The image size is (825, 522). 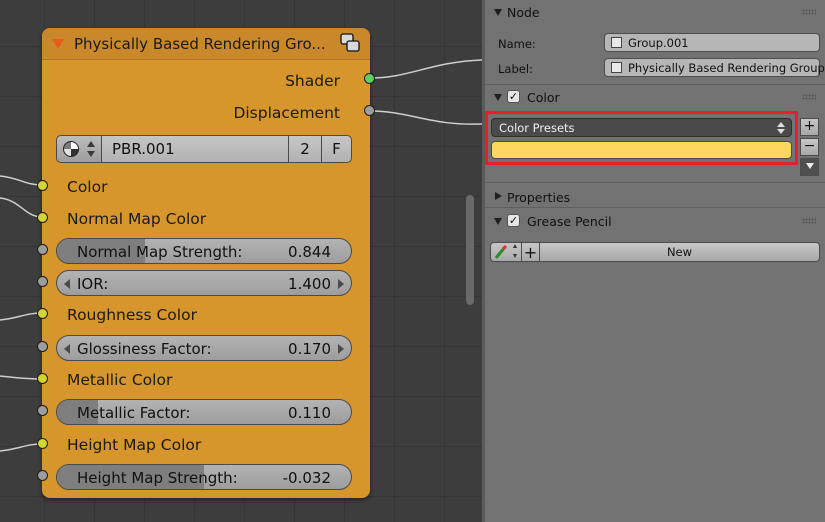 What do you see at coordinates (286, 113) in the screenshot?
I see `output-displacement-label: Displacement` at bounding box center [286, 113].